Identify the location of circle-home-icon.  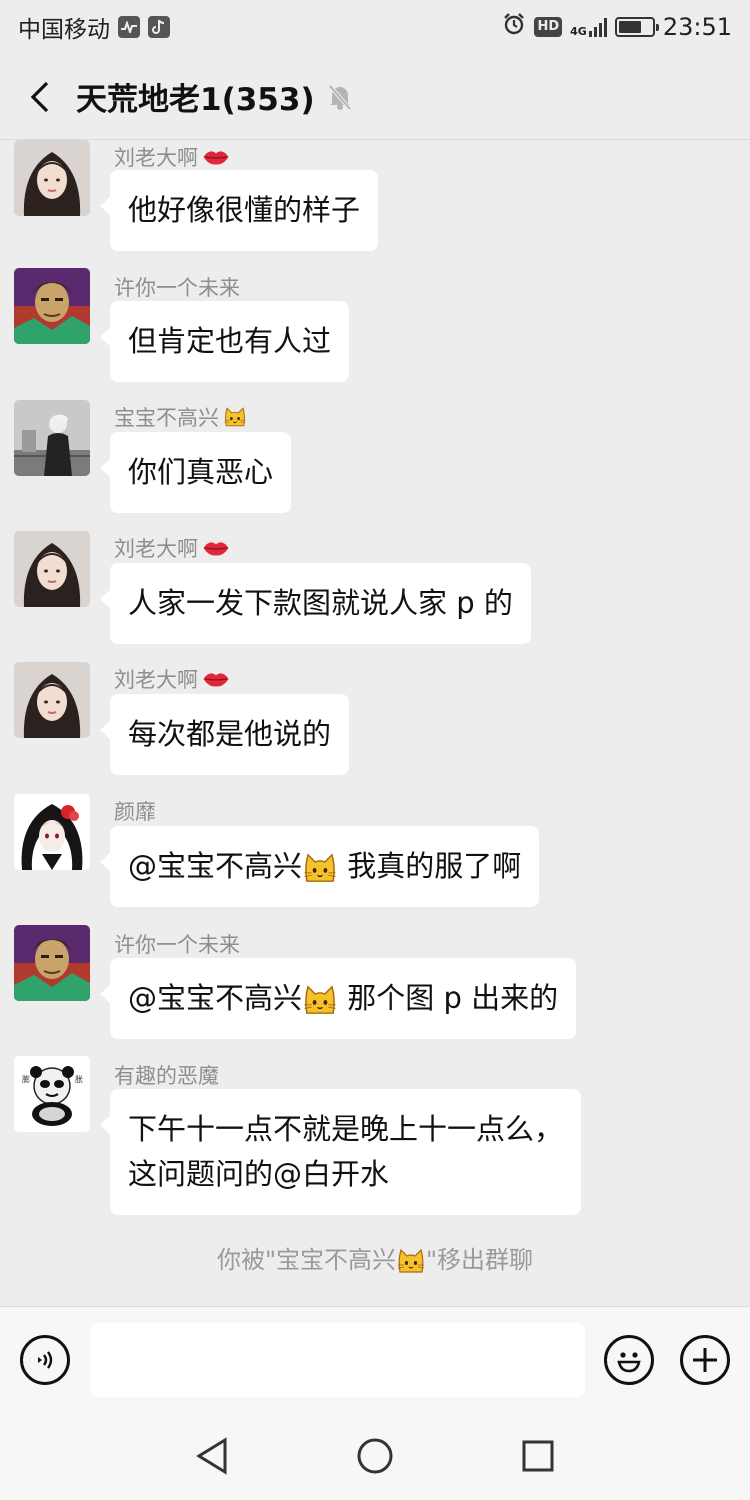
(375, 1456).